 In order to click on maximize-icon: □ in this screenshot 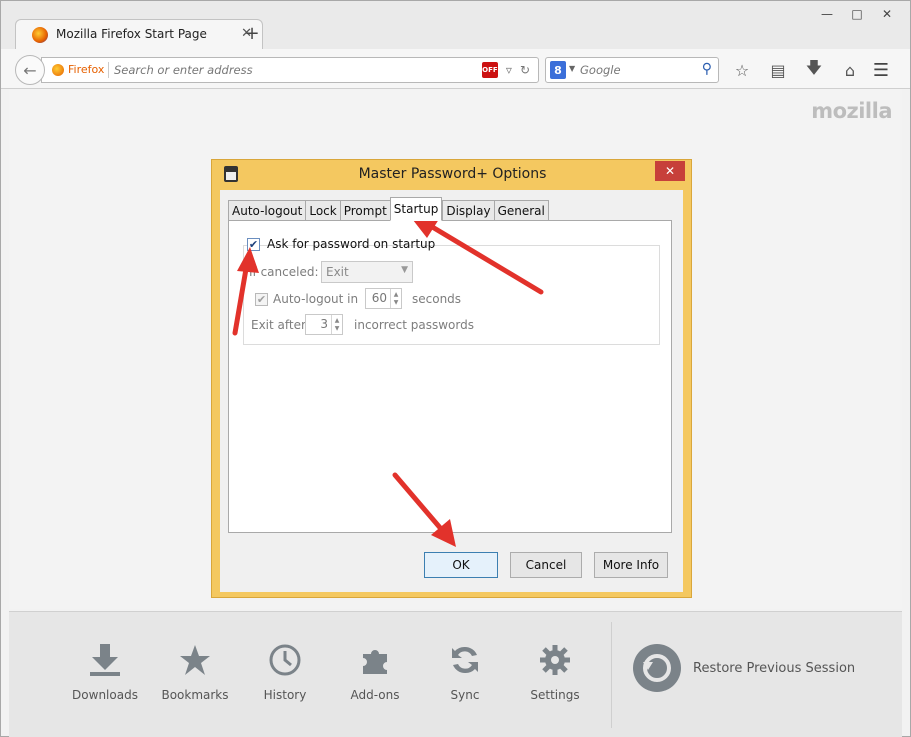, I will do `click(857, 14)`.